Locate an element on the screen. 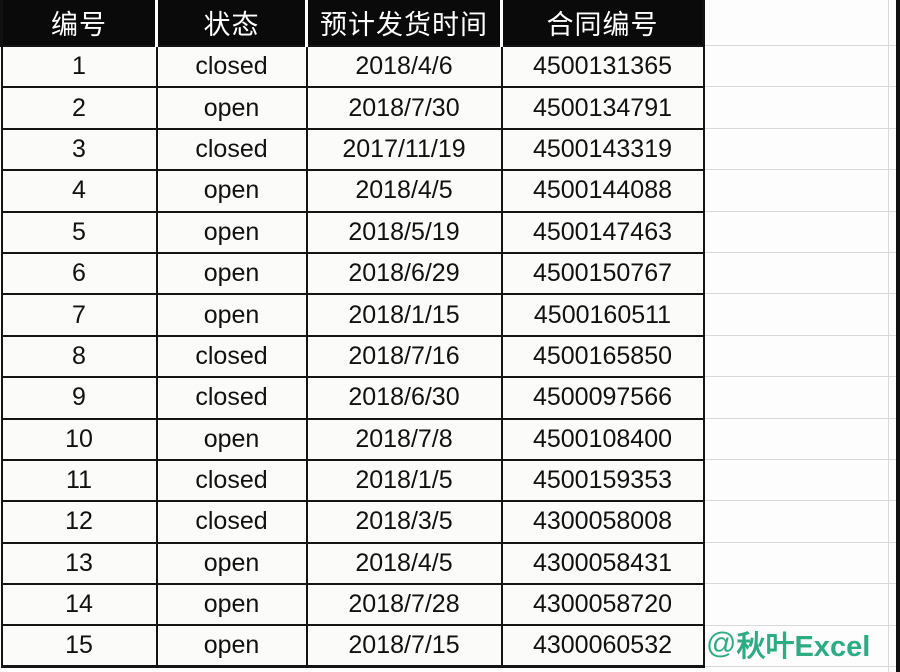  table-header-row: 编号 状态 预计发货时间 合同编号 is located at coordinates (352, 23).